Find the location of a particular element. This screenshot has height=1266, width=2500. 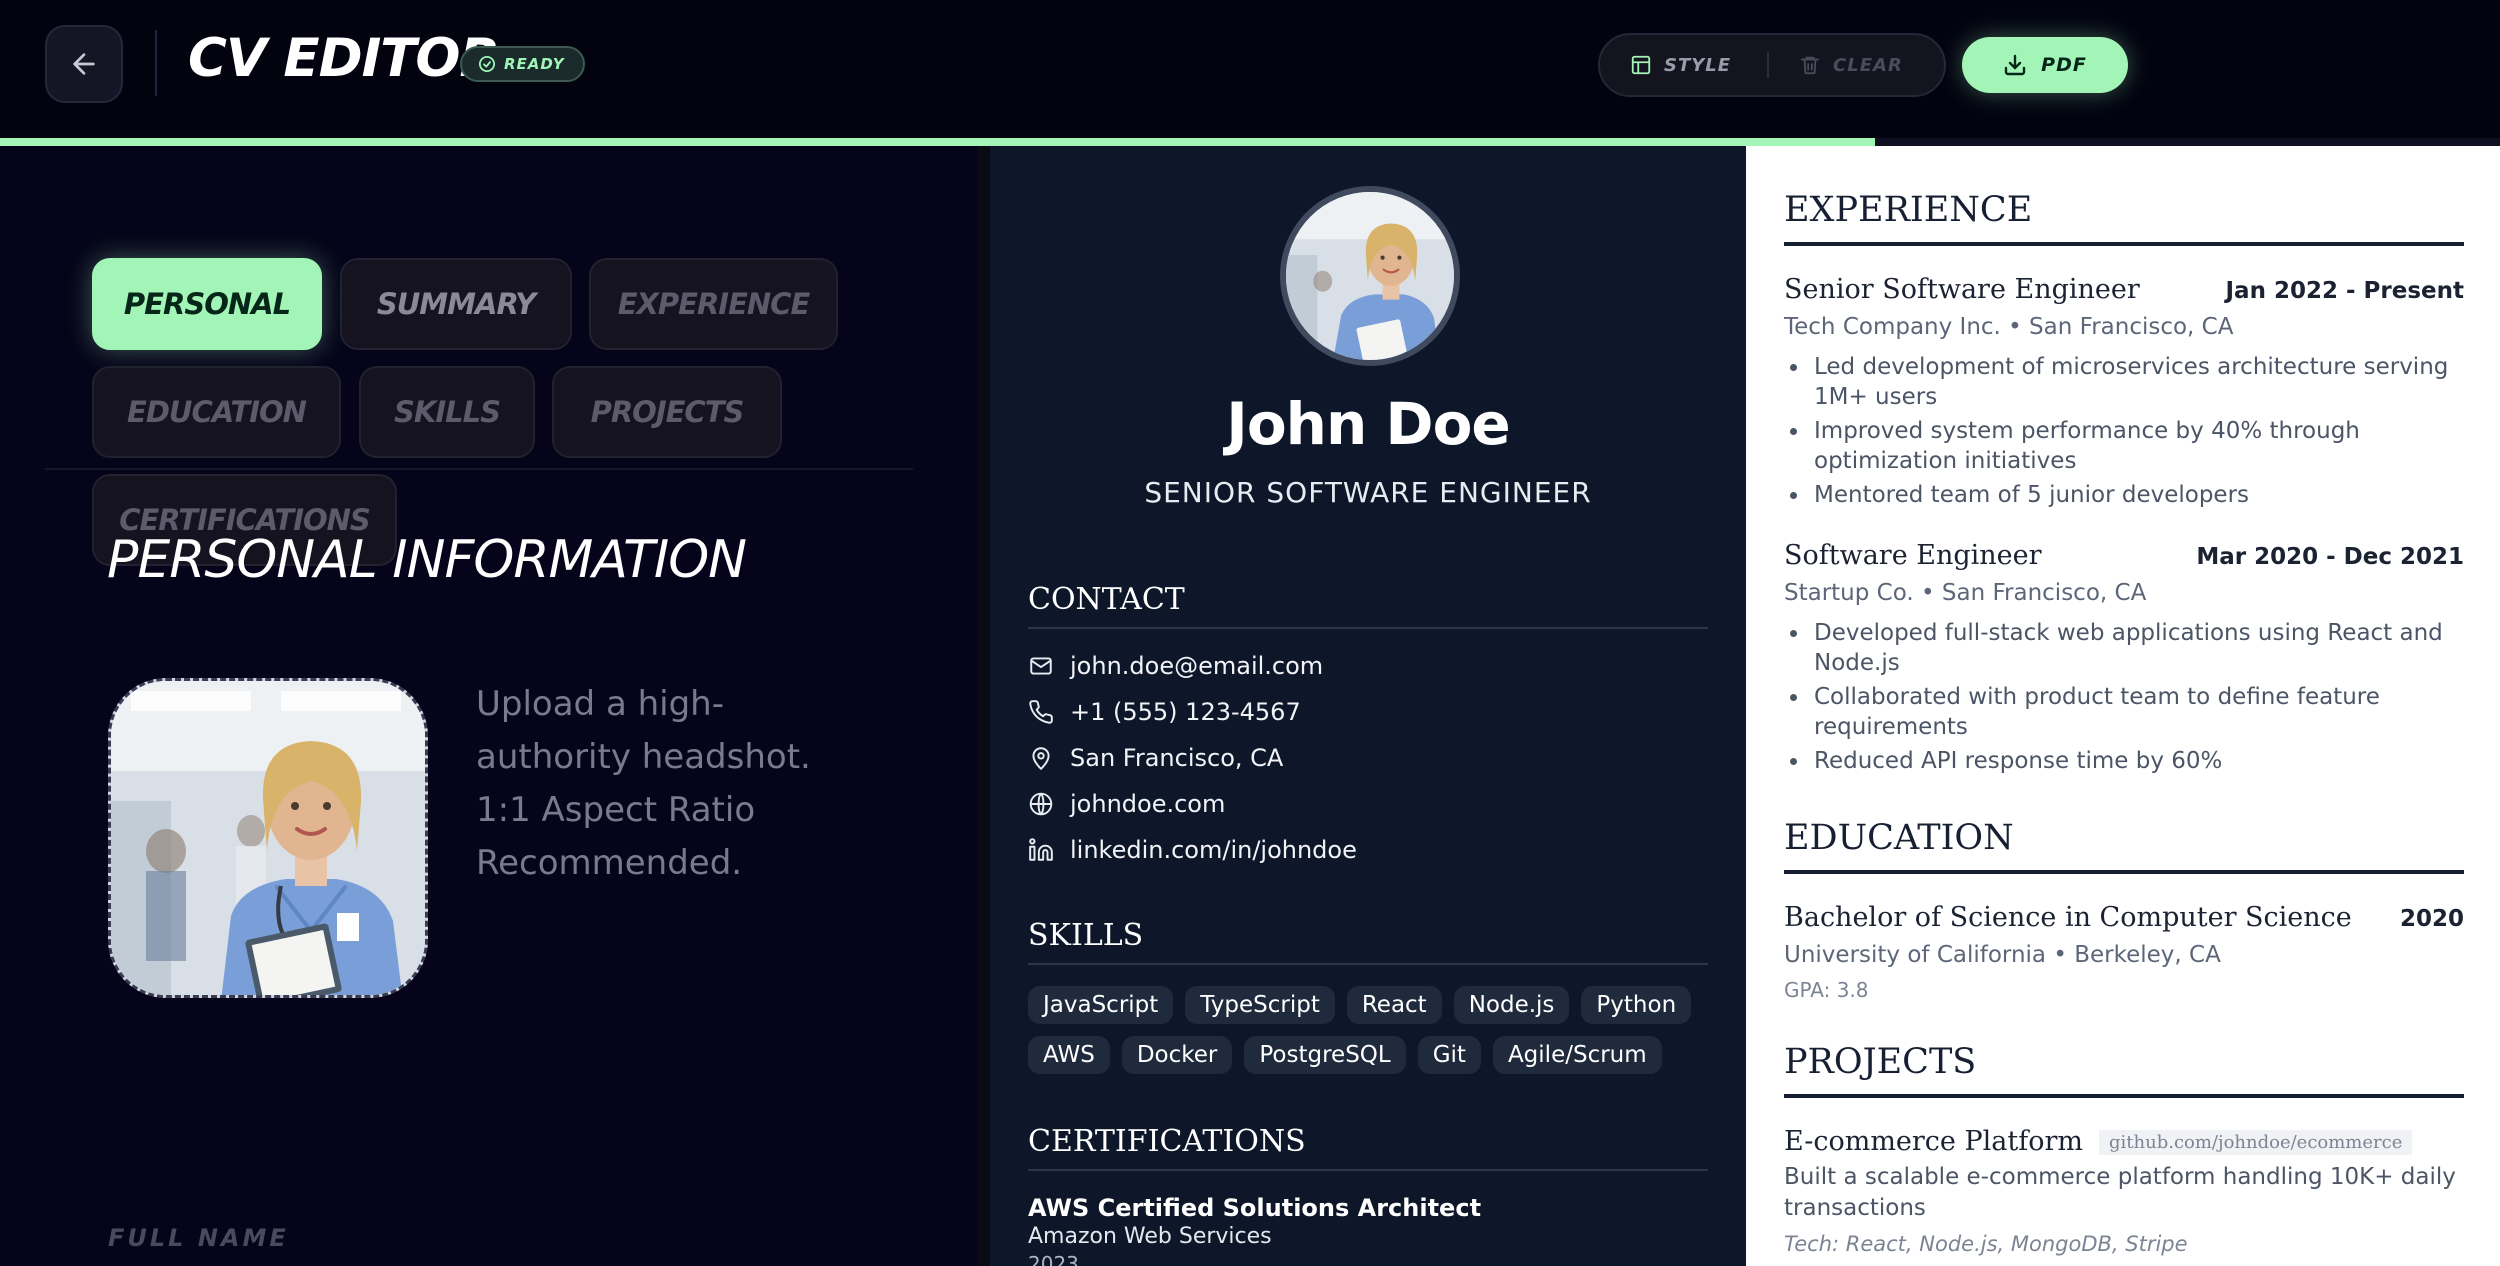

progress-bar is located at coordinates (1250, 142).